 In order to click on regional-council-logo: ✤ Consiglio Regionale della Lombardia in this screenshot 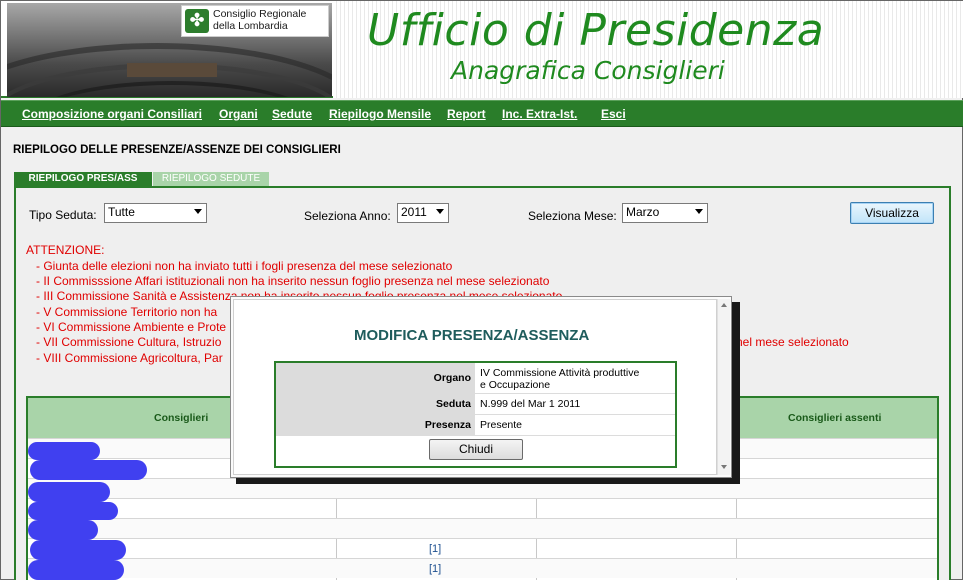, I will do `click(255, 21)`.